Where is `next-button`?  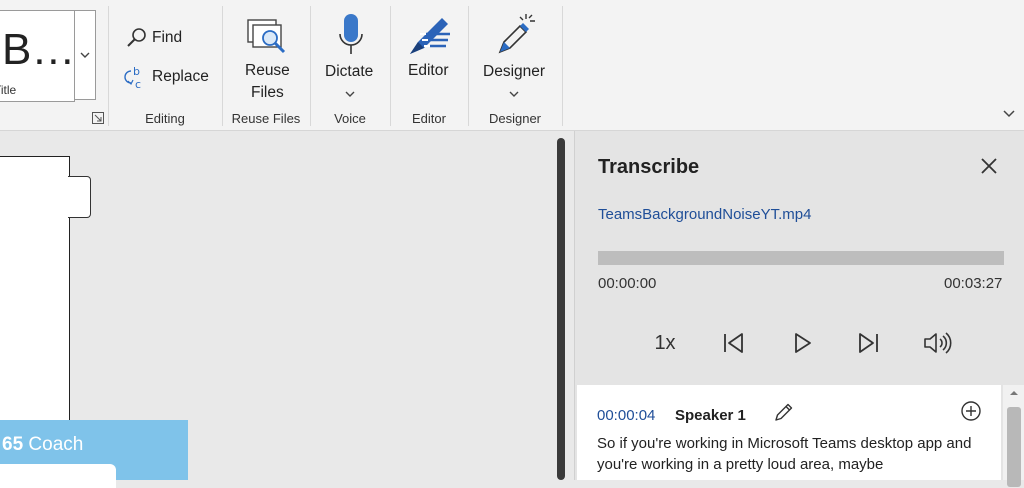
next-button is located at coordinates (869, 343).